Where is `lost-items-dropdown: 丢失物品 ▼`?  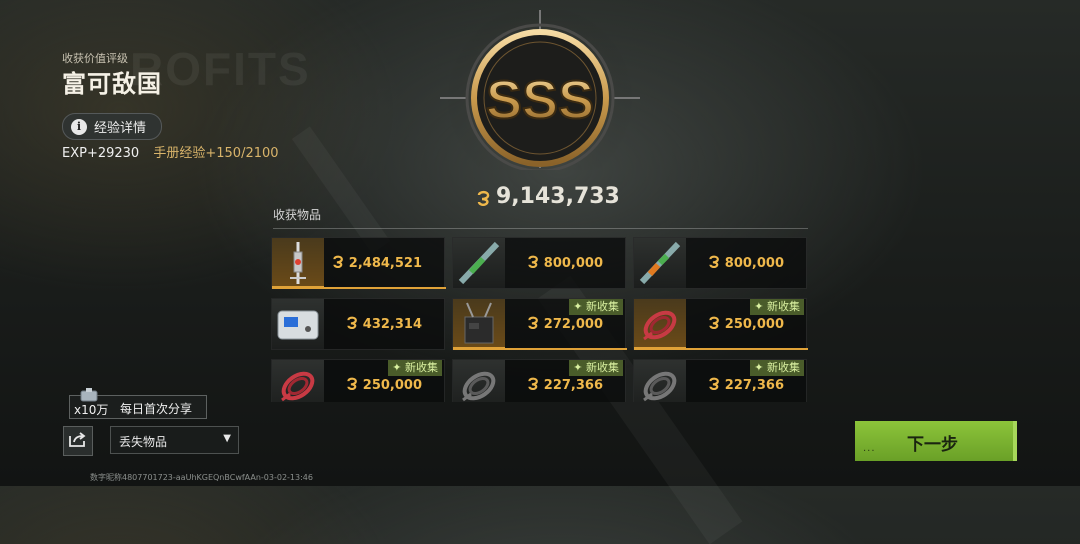
lost-items-dropdown: 丢失物品 ▼ is located at coordinates (174, 440).